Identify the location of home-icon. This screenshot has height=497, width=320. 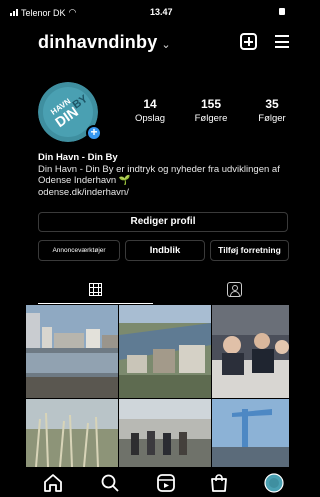
(53, 483).